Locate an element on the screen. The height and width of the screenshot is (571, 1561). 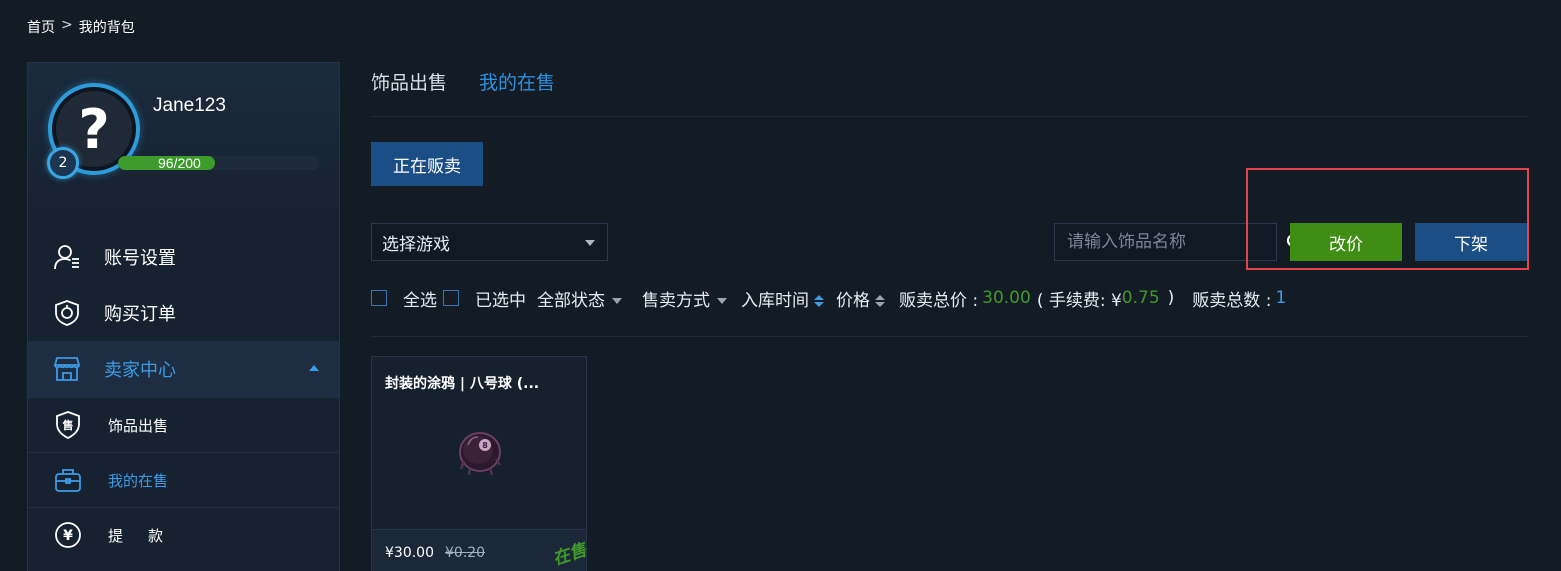
chevron-up-icon is located at coordinates (314, 368).